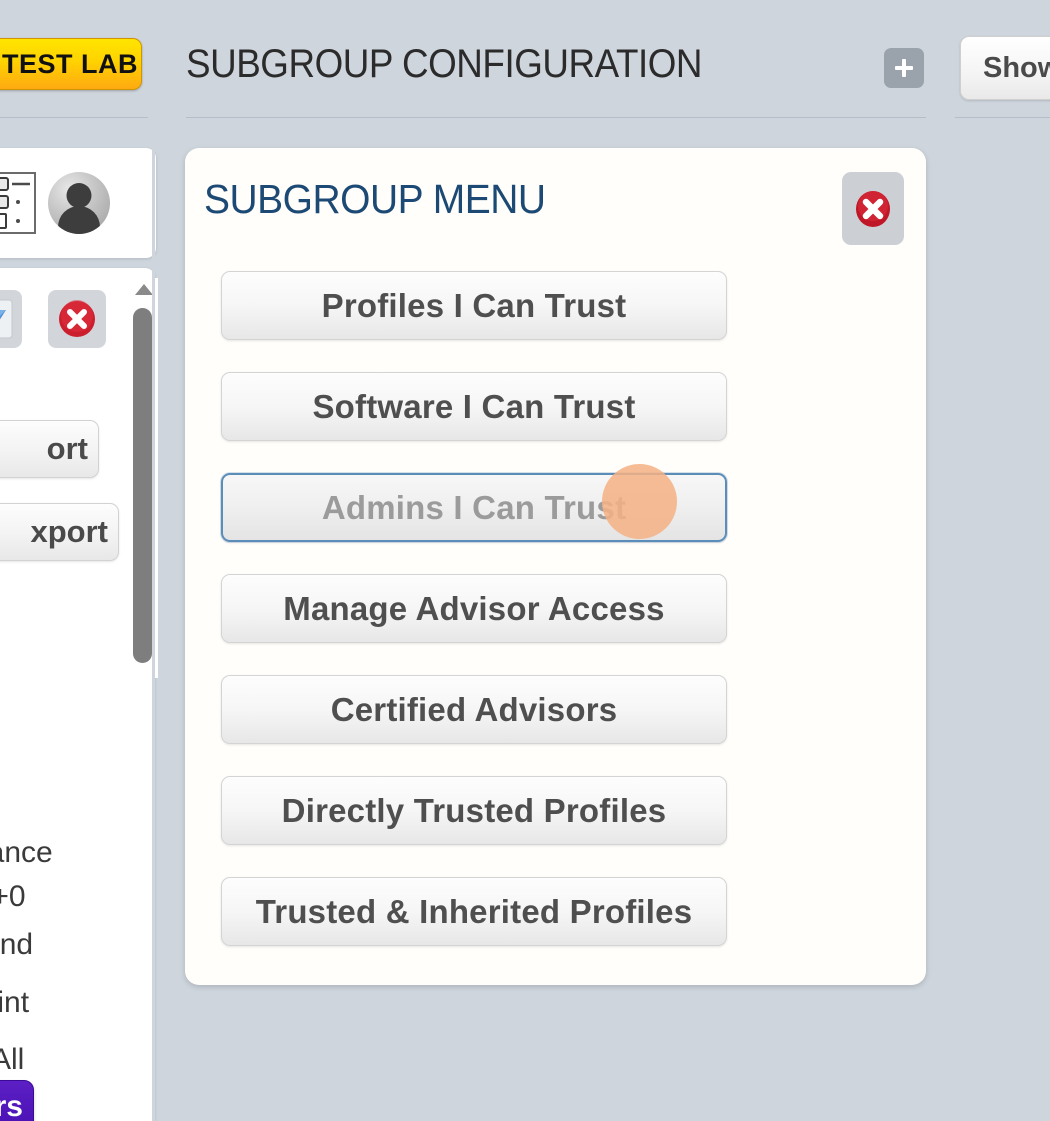 The height and width of the screenshot is (1121, 1050). I want to click on manage-advisor-access-label: Manage Advisor Access, so click(474, 608).